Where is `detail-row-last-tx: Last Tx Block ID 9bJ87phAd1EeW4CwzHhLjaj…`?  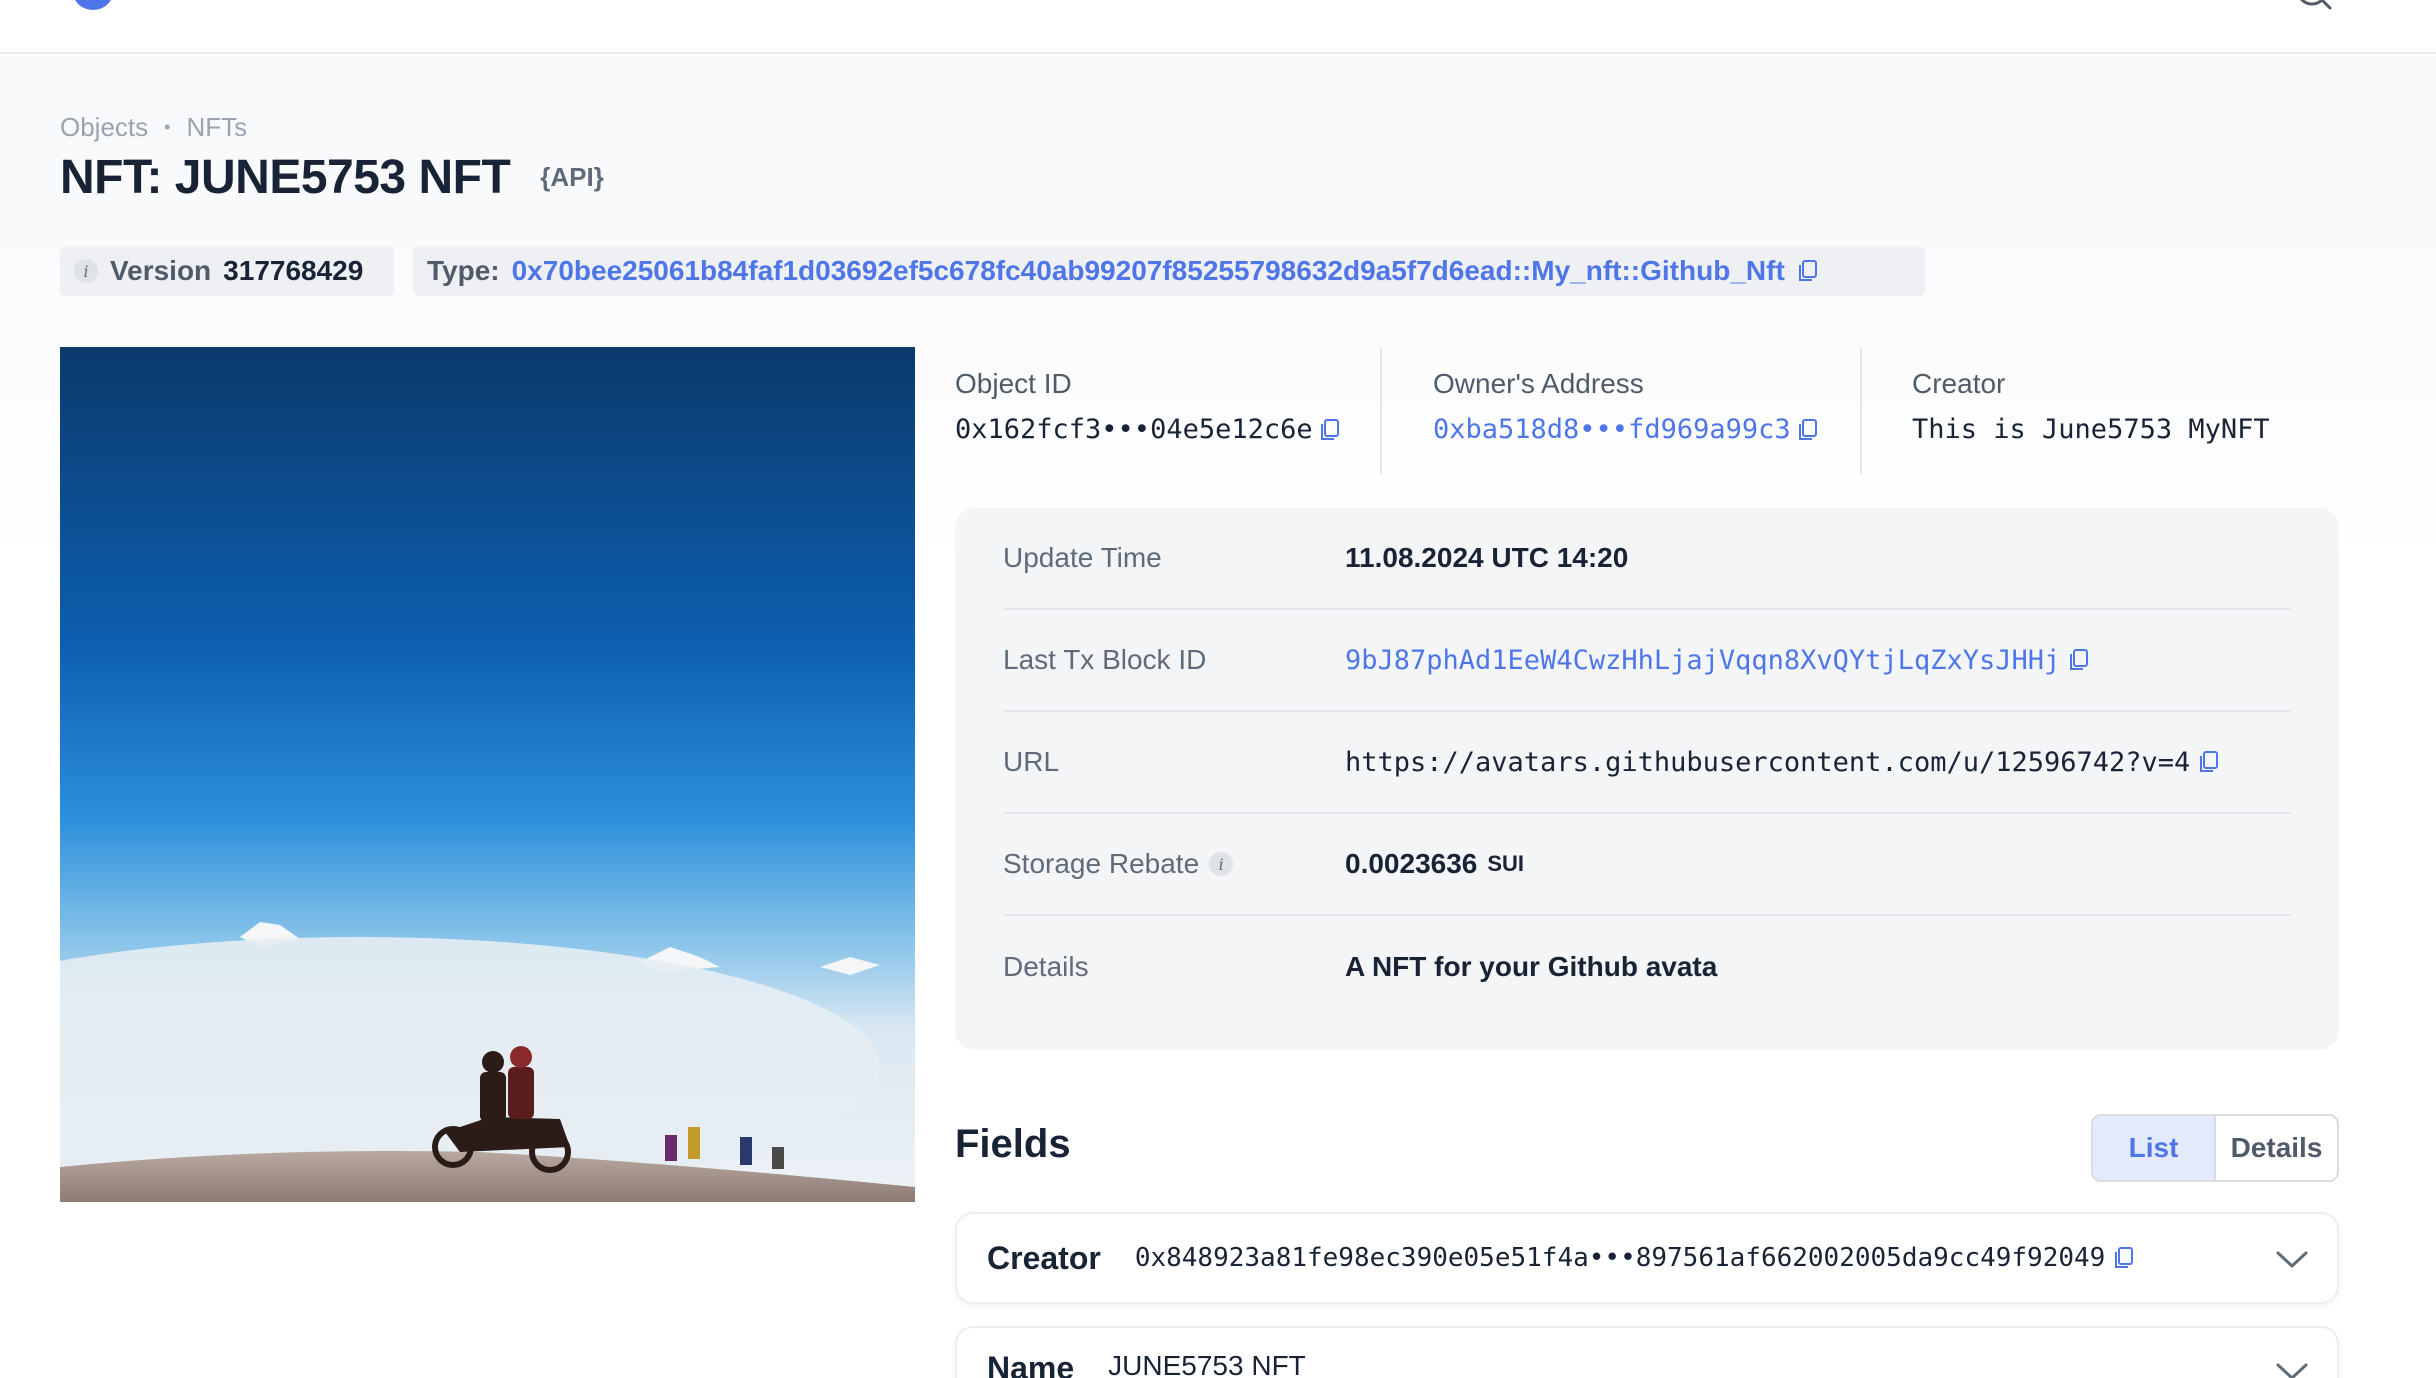 detail-row-last-tx: Last Tx Block ID 9bJ87phAd1EeW4CwzHhLjaj… is located at coordinates (1647, 661).